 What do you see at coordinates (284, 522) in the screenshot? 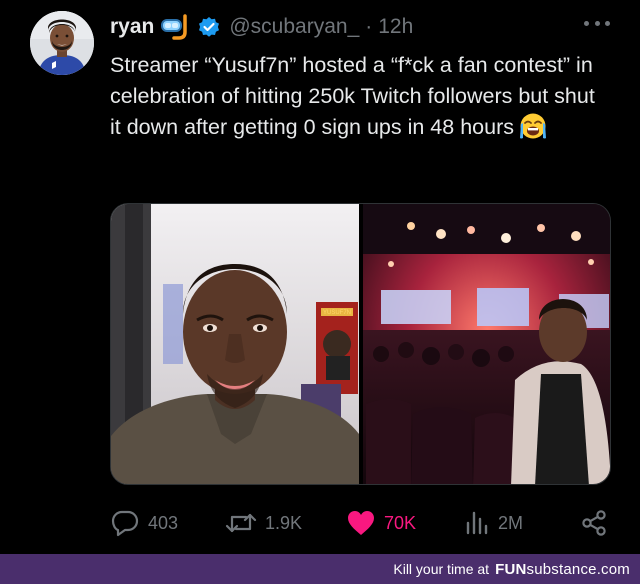
I see `retweet-count: 1.9K` at bounding box center [284, 522].